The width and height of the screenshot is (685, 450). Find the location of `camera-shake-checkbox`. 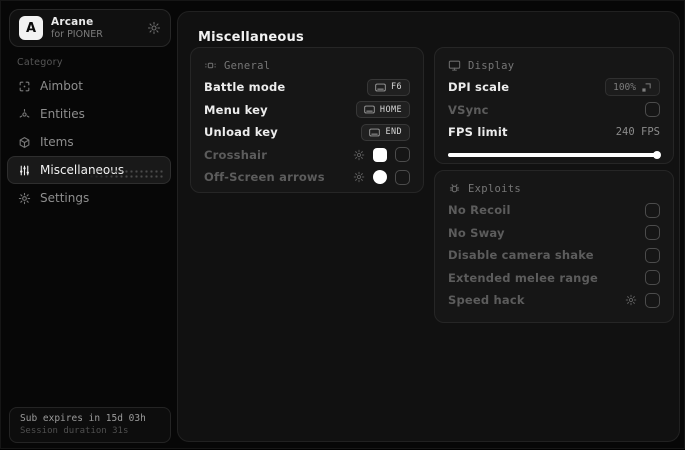

camera-shake-checkbox is located at coordinates (652, 255).